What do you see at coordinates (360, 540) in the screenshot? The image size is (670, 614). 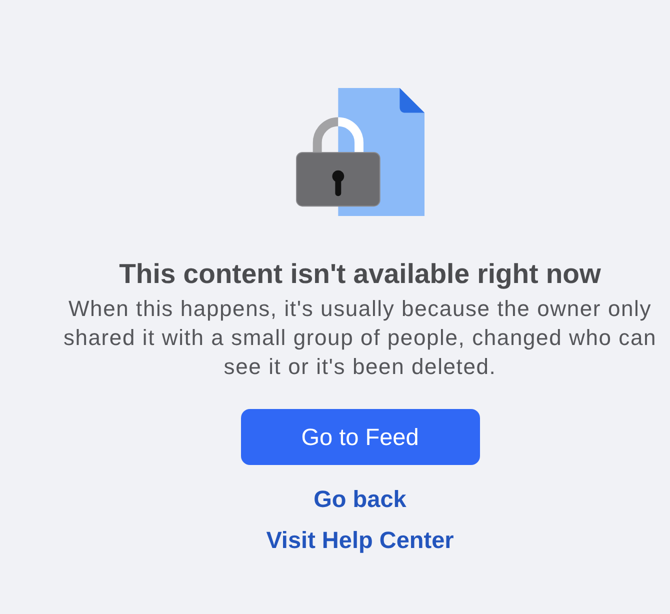 I see `text-link: Visit Help Center` at bounding box center [360, 540].